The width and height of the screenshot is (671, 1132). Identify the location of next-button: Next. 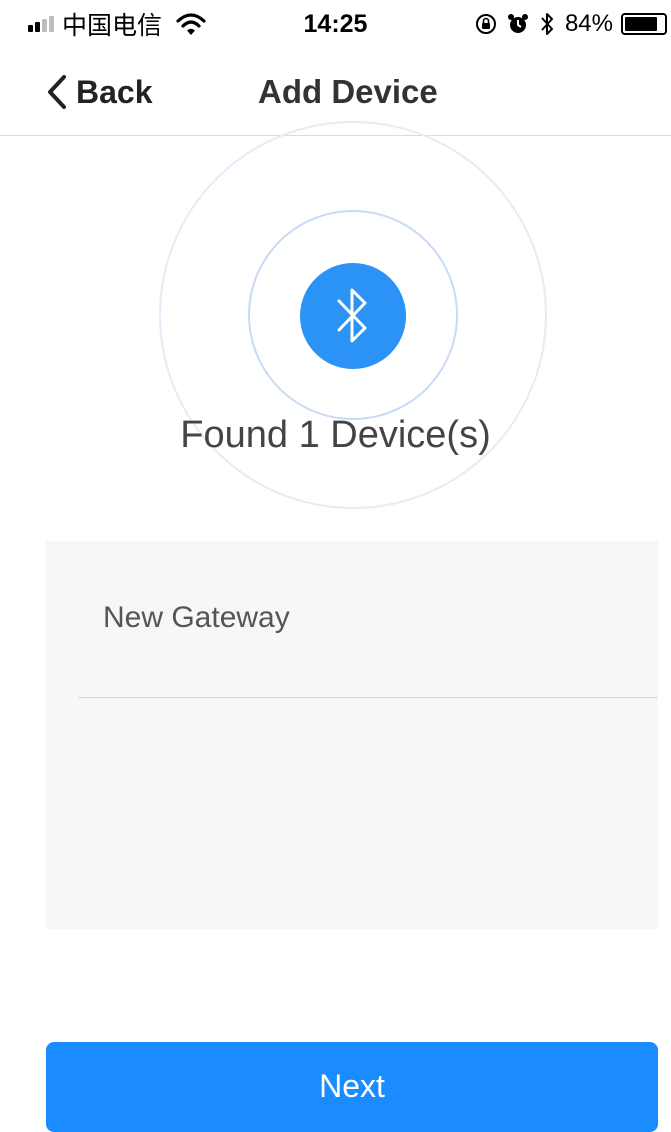
(352, 1087).